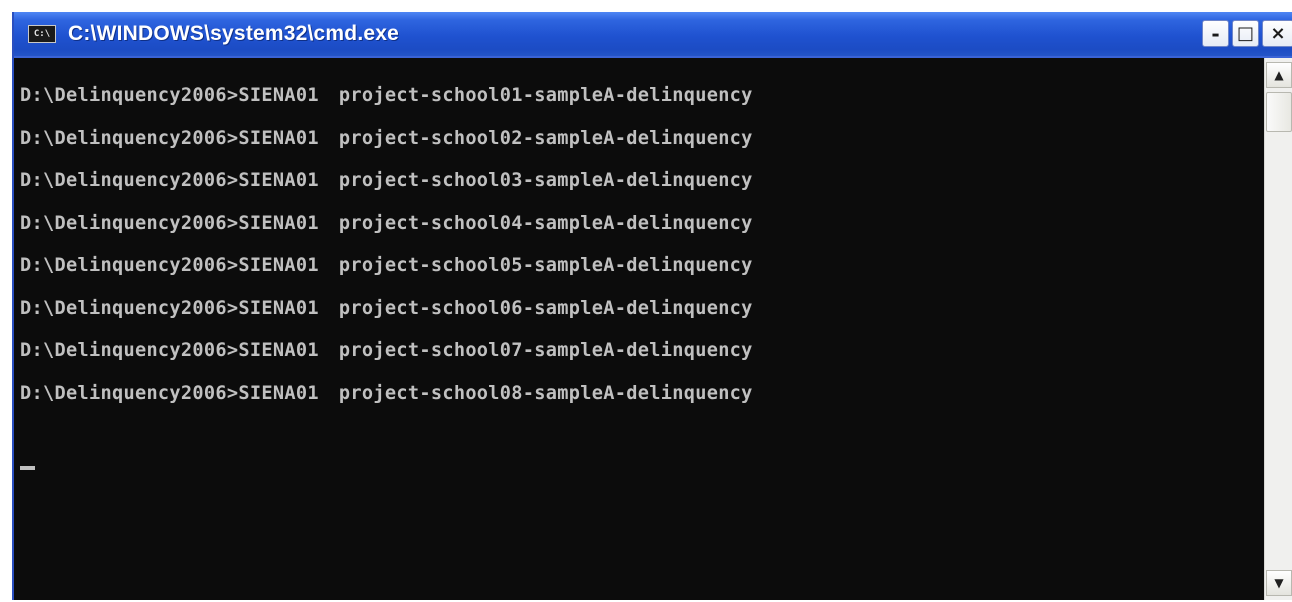  Describe the element at coordinates (27, 468) in the screenshot. I see `text-cursor` at that location.